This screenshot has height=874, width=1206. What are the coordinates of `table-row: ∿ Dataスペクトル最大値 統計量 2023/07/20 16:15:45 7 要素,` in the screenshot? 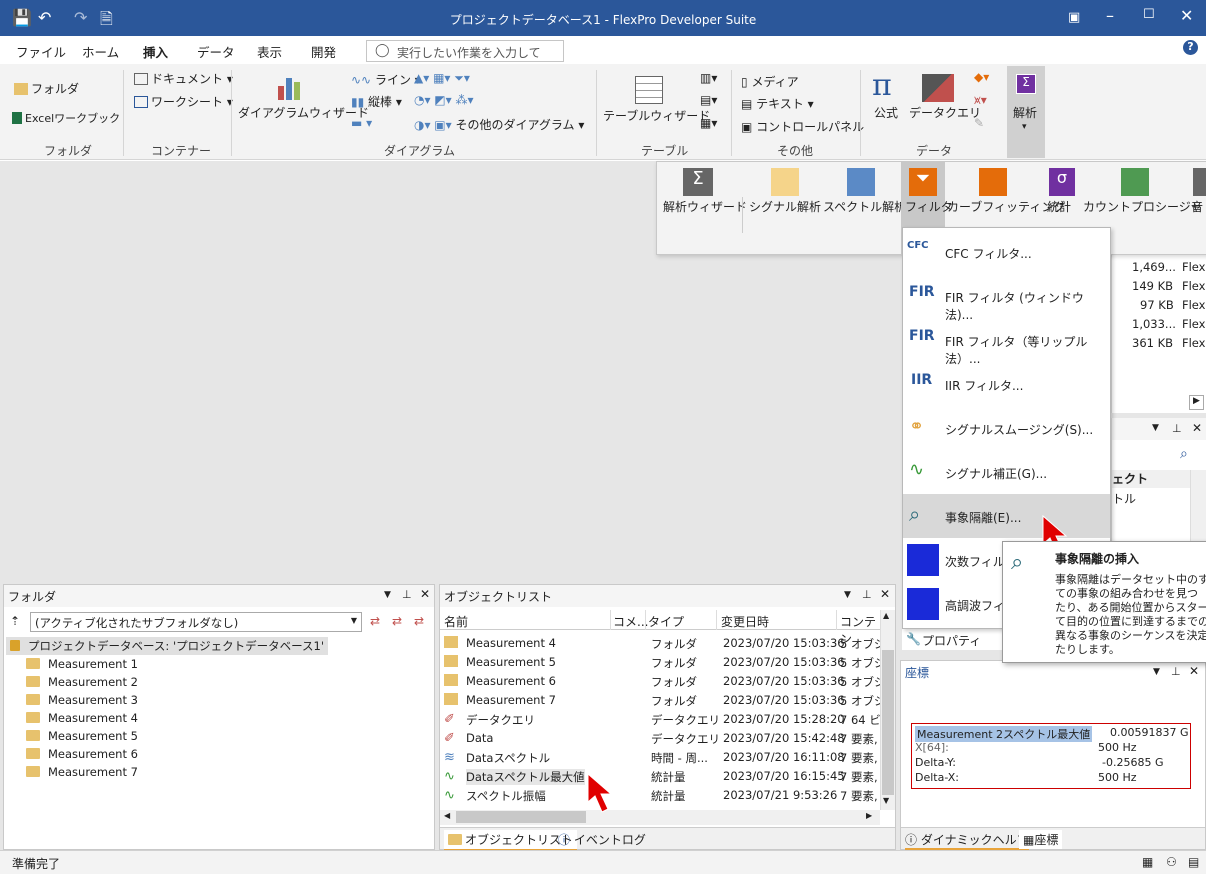 It's located at (659, 777).